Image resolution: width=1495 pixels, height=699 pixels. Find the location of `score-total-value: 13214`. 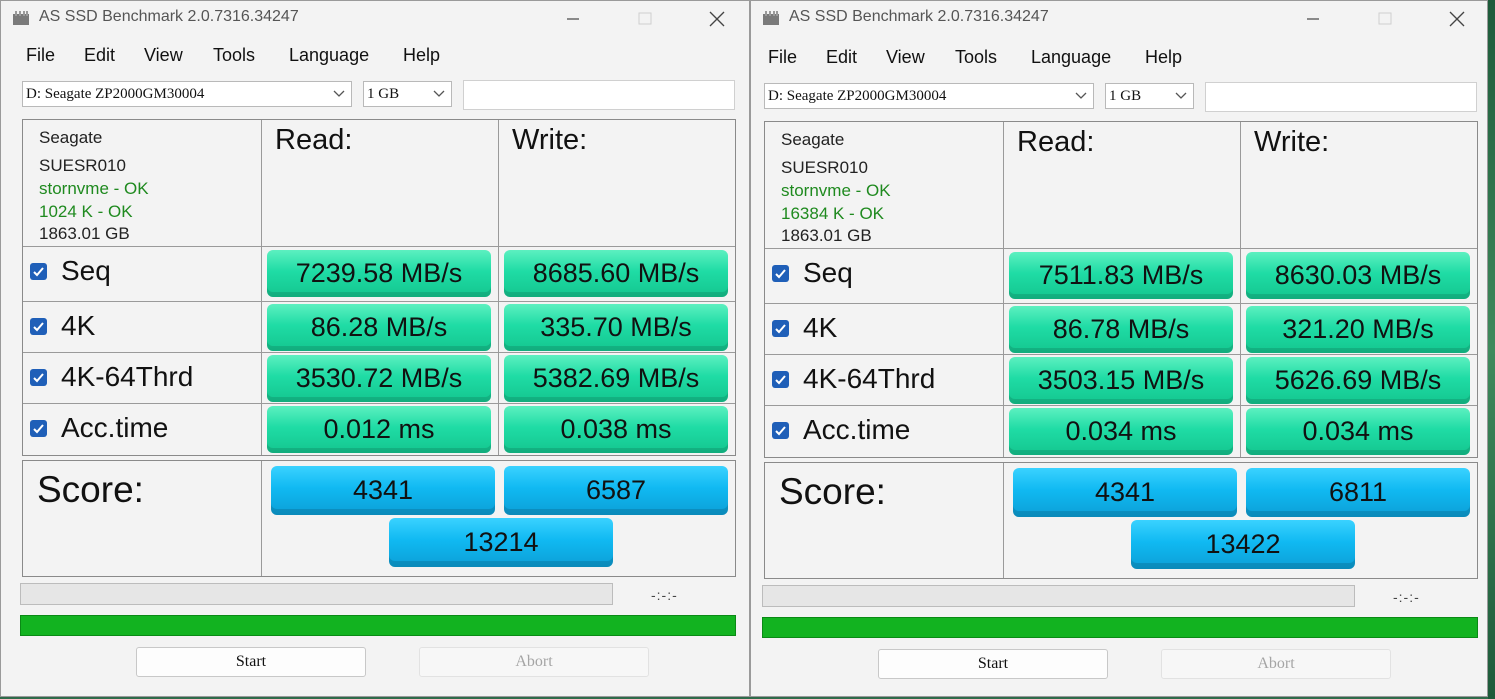

score-total-value: 13214 is located at coordinates (501, 542).